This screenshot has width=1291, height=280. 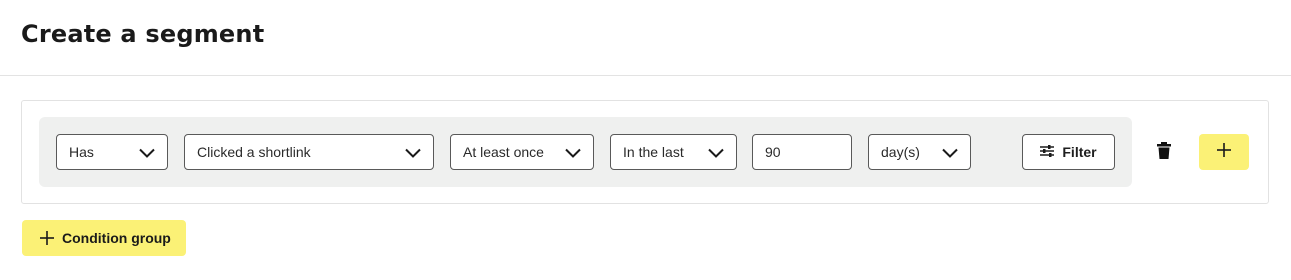 I want to click on filter-label: Filter, so click(x=1079, y=152).